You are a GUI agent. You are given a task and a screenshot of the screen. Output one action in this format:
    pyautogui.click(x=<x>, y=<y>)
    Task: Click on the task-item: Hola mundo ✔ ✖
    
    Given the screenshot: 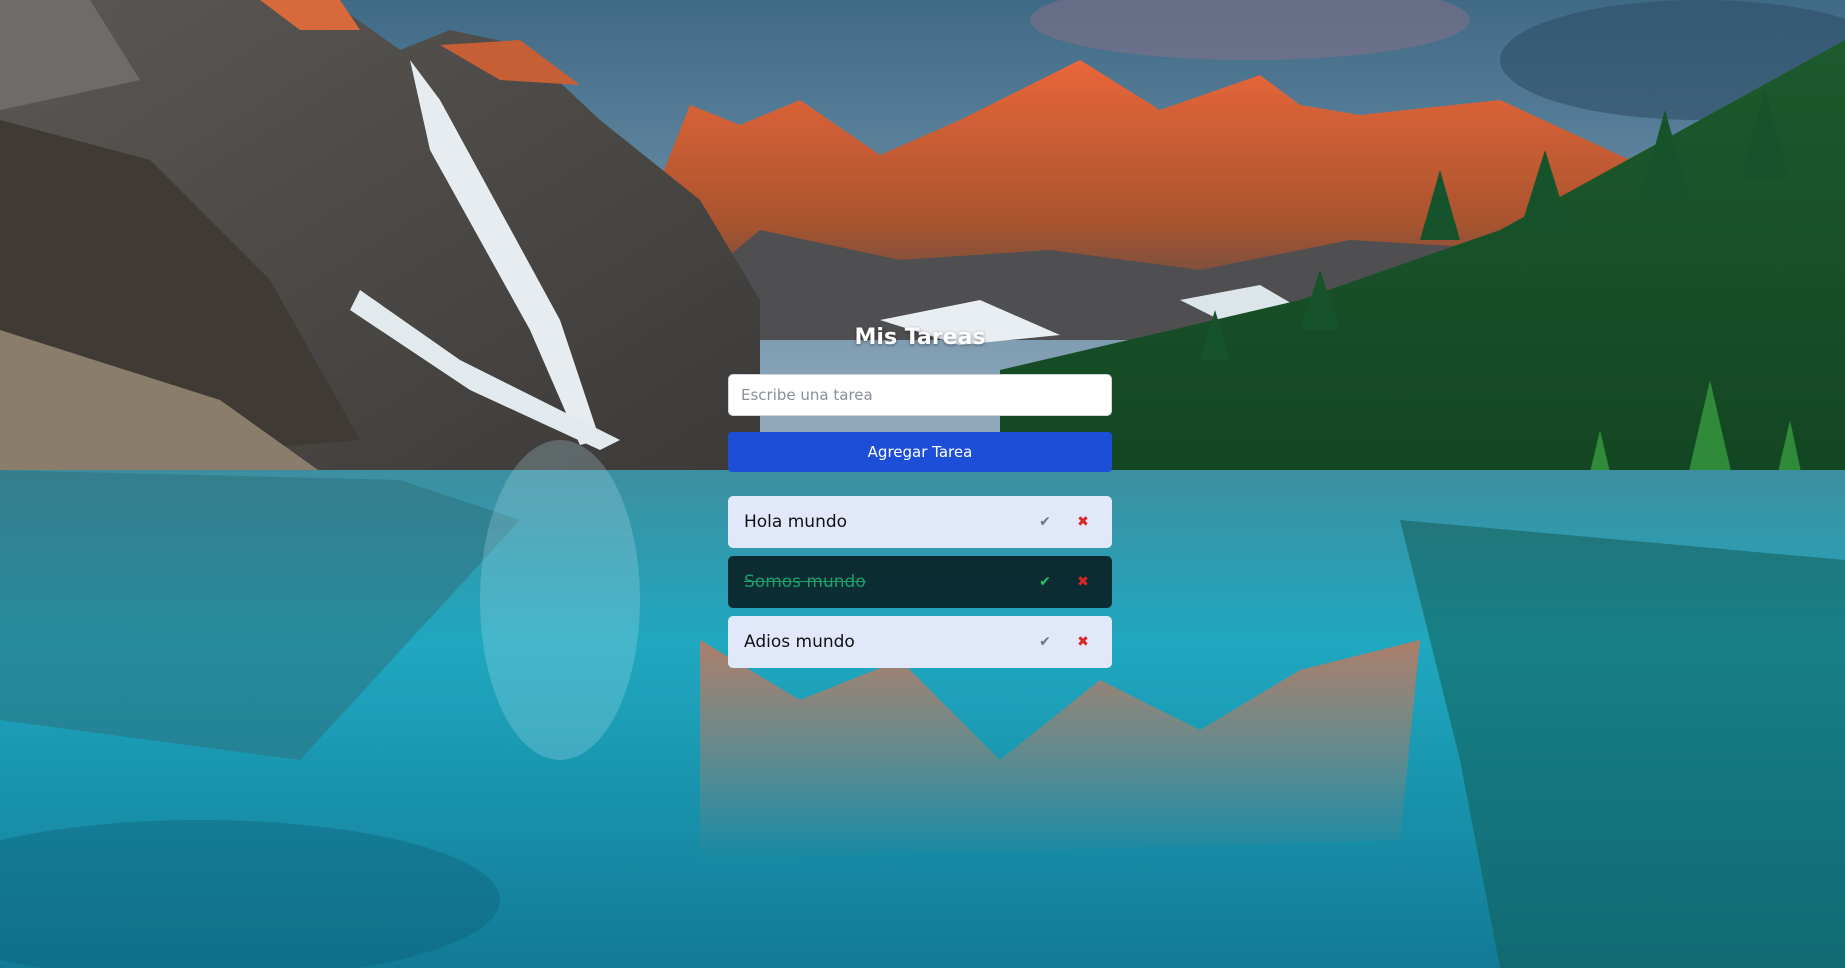 What is the action you would take?
    pyautogui.click(x=920, y=522)
    